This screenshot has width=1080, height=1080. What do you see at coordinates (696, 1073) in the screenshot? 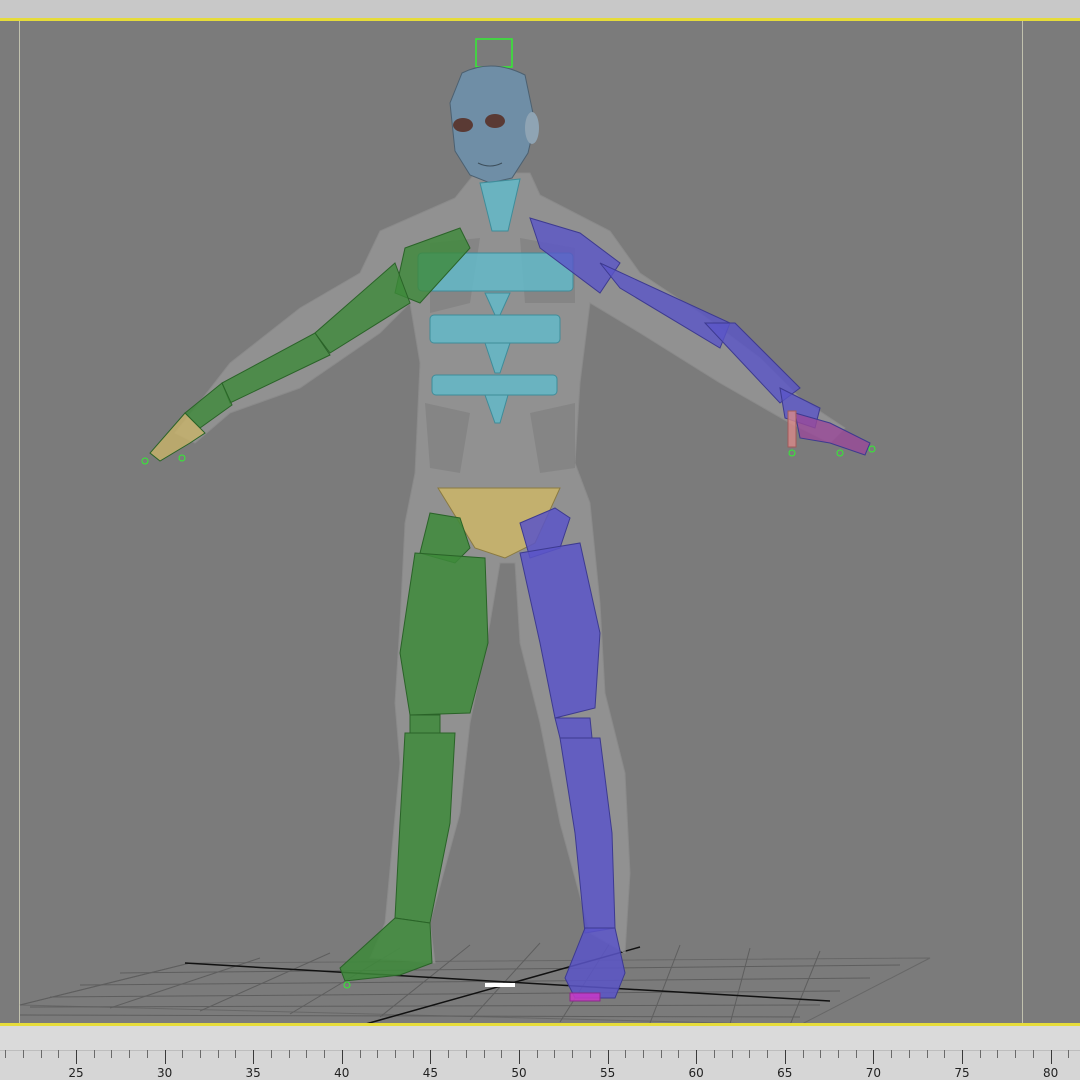
I see `ruler-frame-label: 60` at bounding box center [696, 1073].